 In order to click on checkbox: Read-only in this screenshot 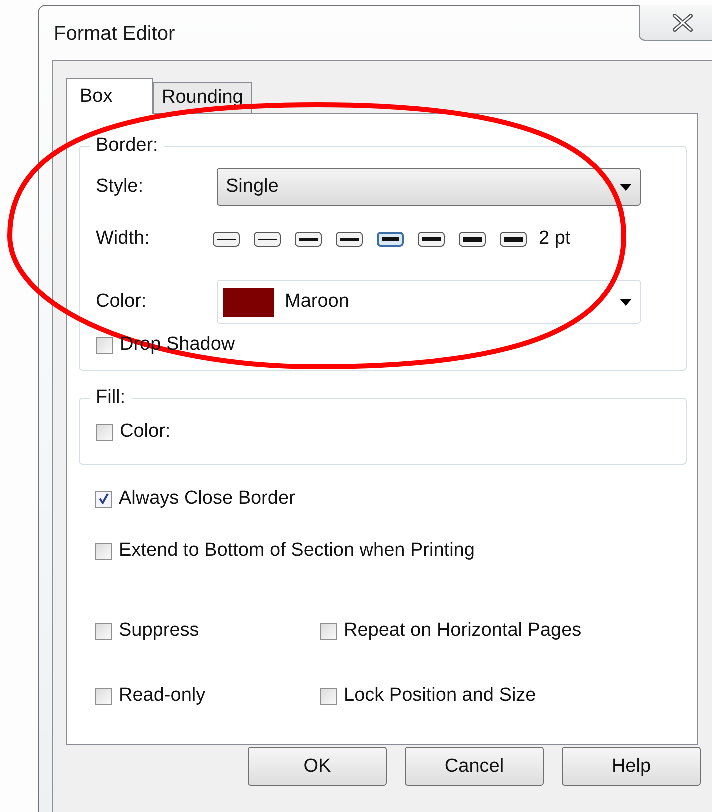, I will do `click(207, 696)`.